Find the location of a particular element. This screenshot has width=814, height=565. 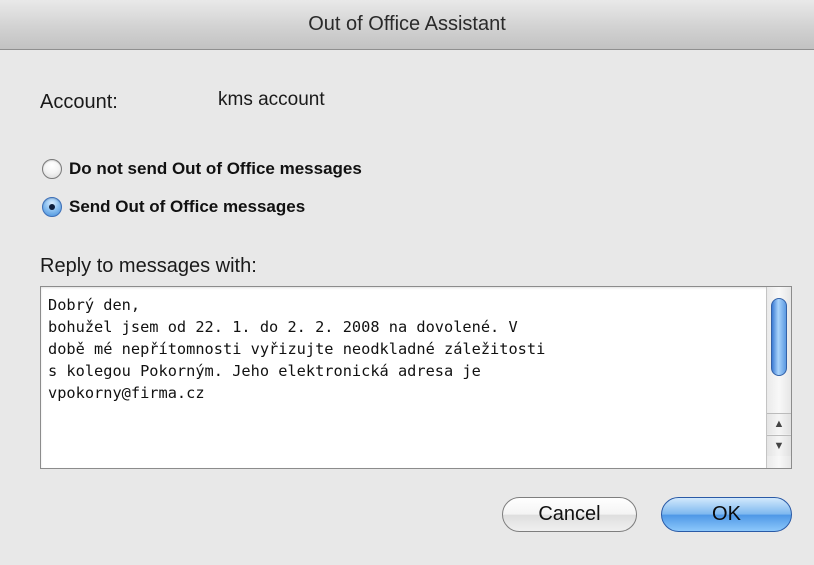

account-value: kms account is located at coordinates (271, 99).